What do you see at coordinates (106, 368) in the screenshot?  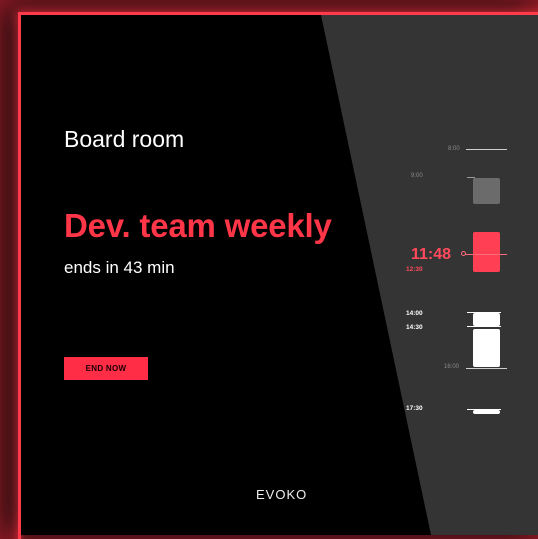 I see `end-now-button: END NOW` at bounding box center [106, 368].